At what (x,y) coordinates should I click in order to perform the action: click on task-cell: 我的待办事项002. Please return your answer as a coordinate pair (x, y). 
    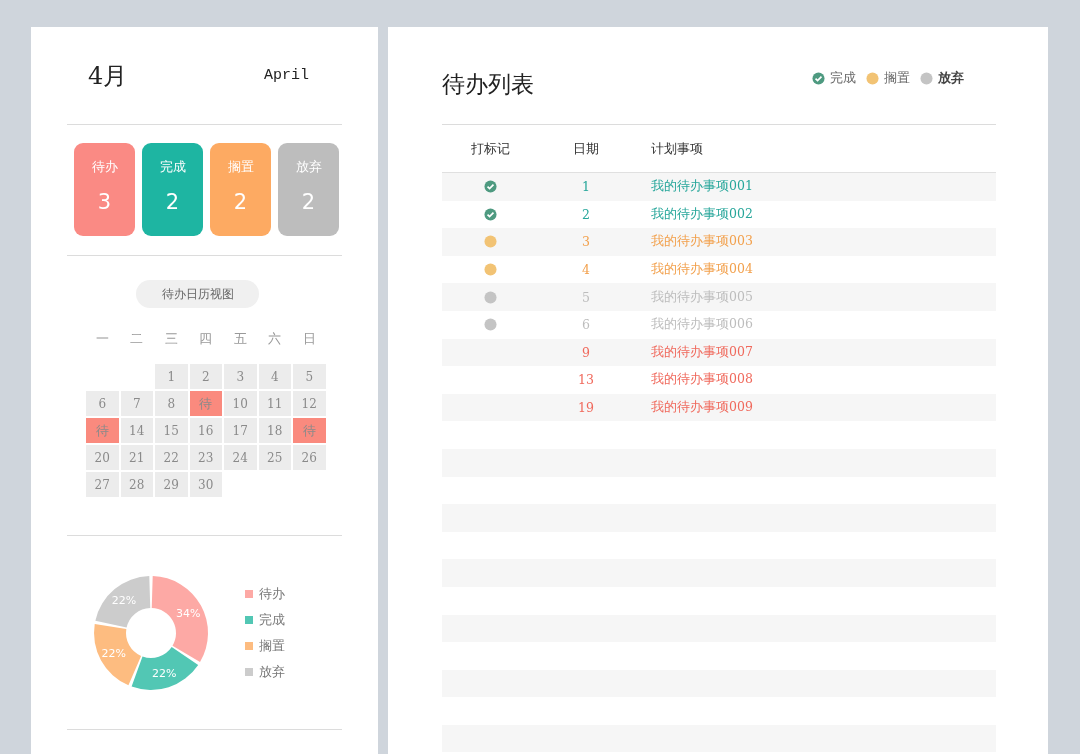
    Looking at the image, I should click on (702, 213).